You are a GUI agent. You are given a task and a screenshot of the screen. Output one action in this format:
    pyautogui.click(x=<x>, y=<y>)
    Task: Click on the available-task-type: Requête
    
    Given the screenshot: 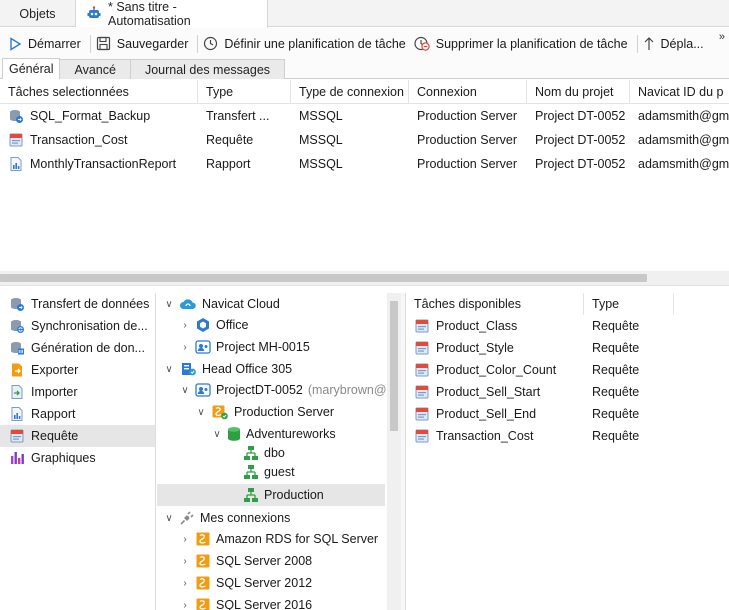 What is the action you would take?
    pyautogui.click(x=616, y=370)
    